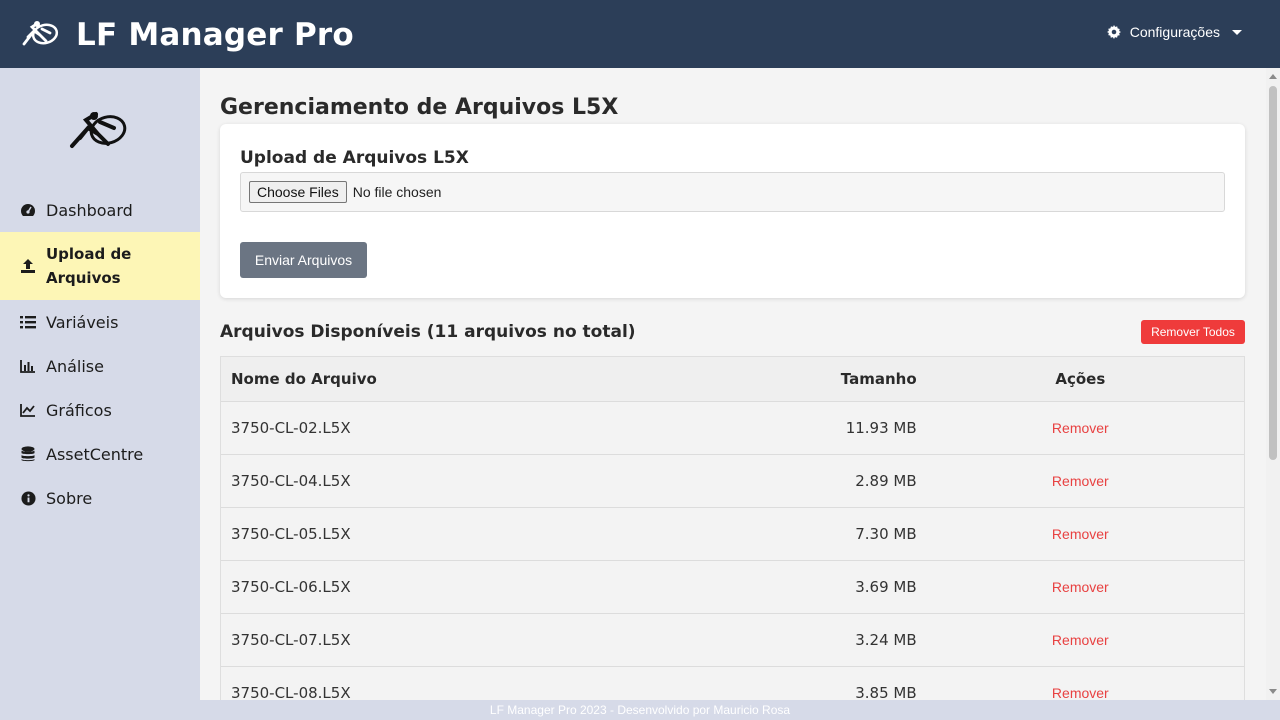  Describe the element at coordinates (1273, 273) in the screenshot. I see `scrollbar-thumb` at that location.